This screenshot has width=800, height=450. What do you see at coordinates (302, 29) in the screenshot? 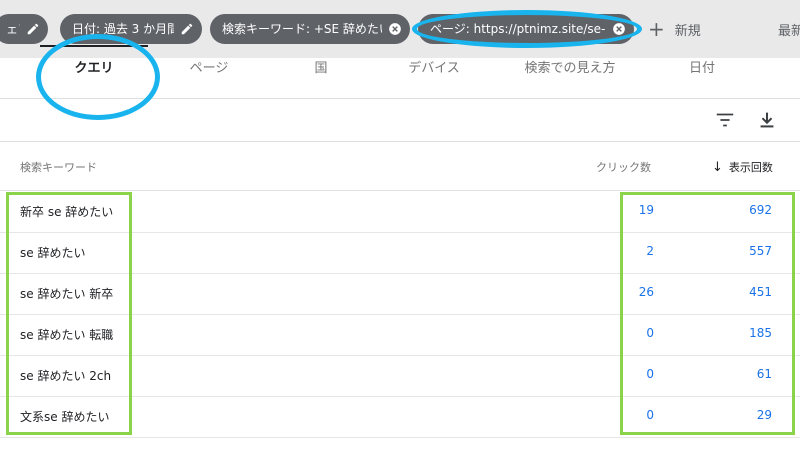
I see `filter-chip-label: 検索キーワード: +SE 辞めたい` at bounding box center [302, 29].